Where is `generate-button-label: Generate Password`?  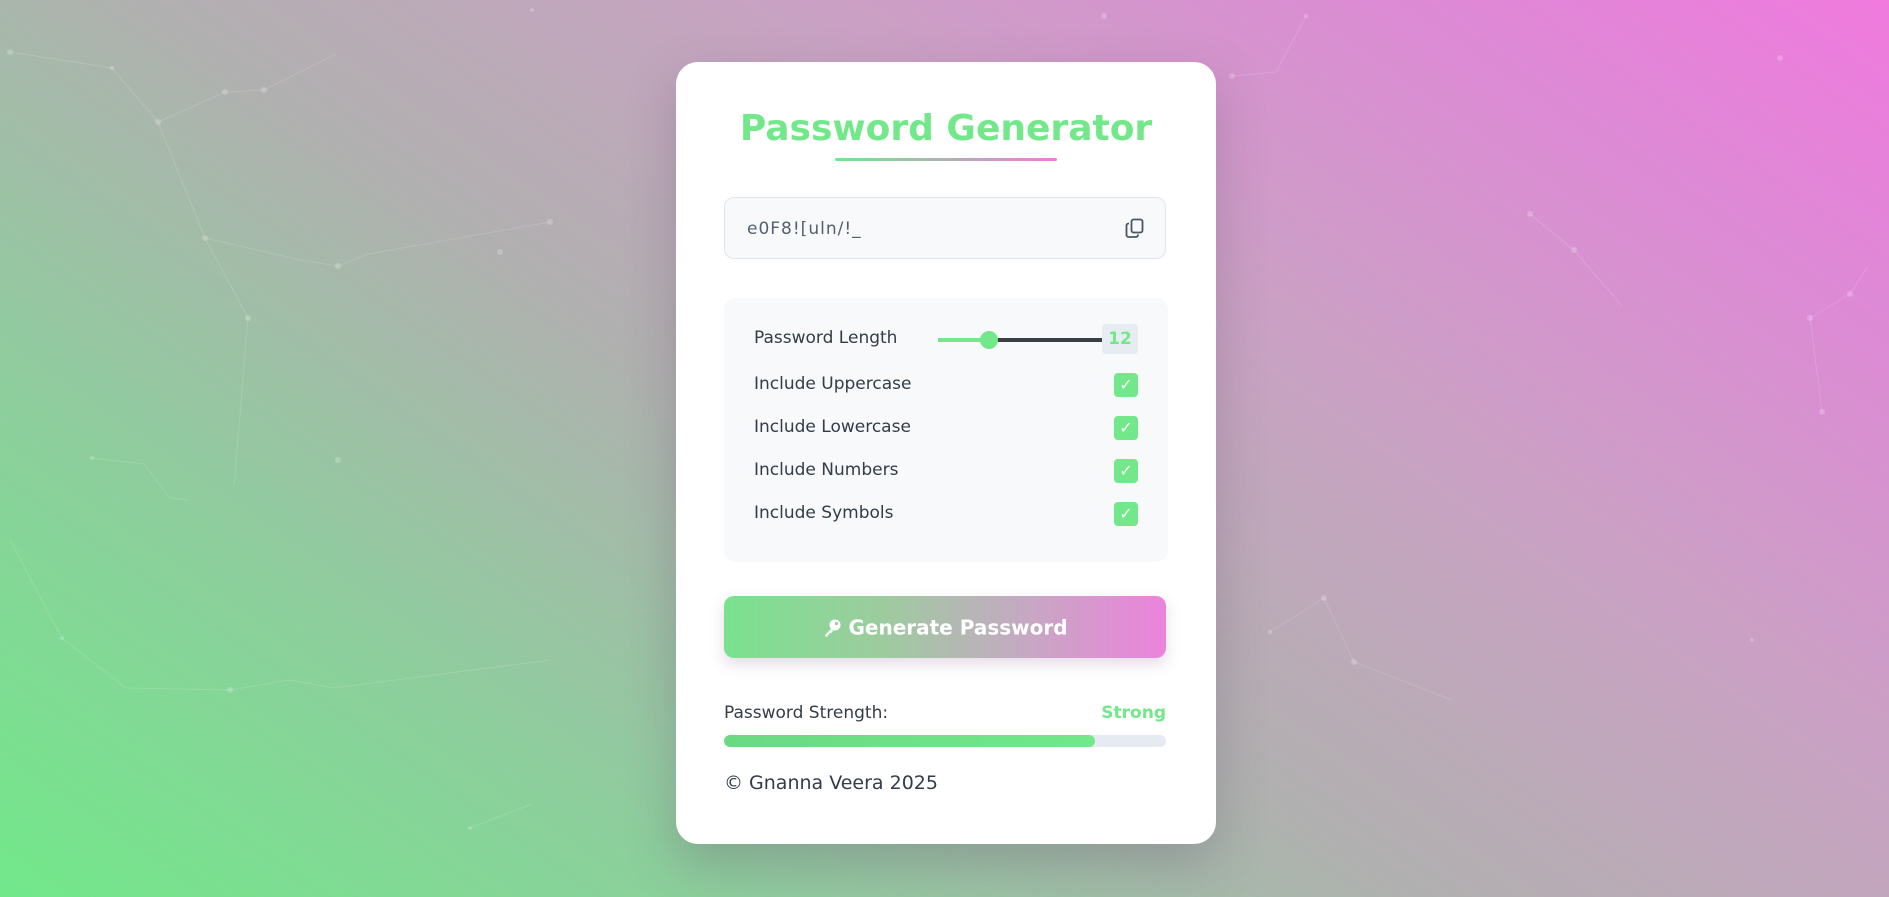
generate-button-label: Generate Password is located at coordinates (958, 627).